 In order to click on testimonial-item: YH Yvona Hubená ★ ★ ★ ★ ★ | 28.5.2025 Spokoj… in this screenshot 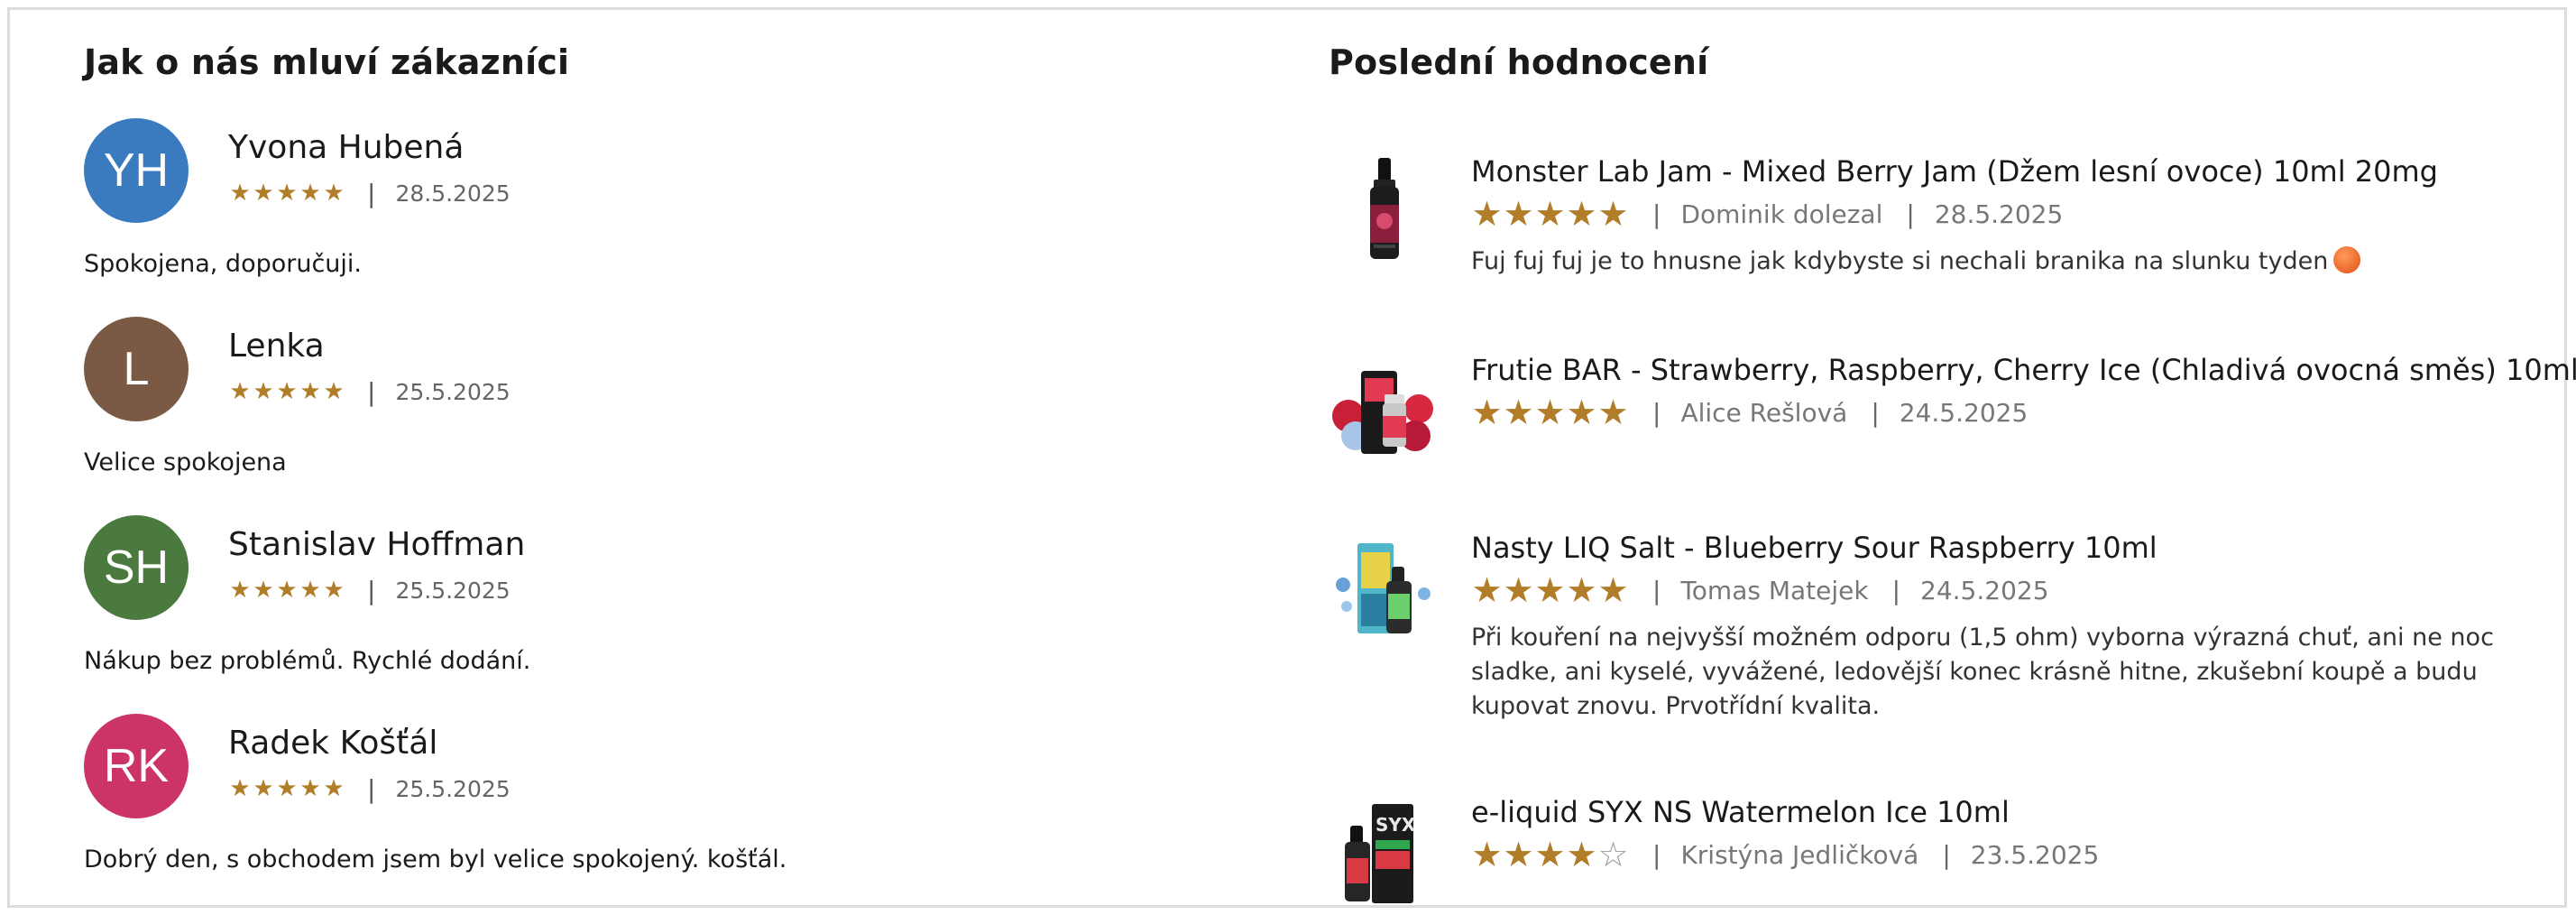, I will do `click(670, 208)`.